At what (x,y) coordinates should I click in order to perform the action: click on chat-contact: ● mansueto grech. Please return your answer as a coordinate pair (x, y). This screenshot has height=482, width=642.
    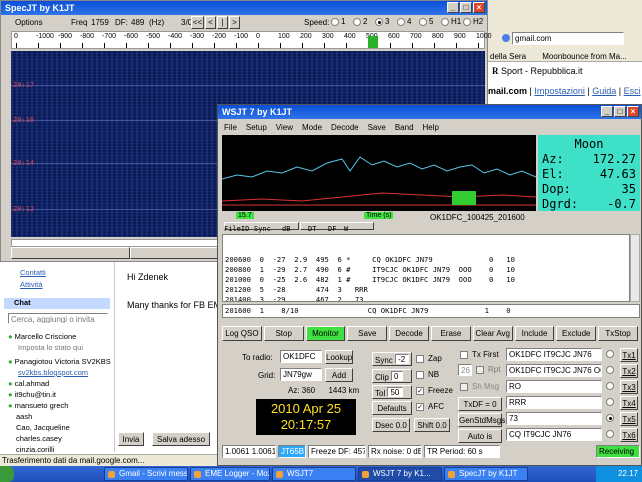
    Looking at the image, I should click on (60, 406).